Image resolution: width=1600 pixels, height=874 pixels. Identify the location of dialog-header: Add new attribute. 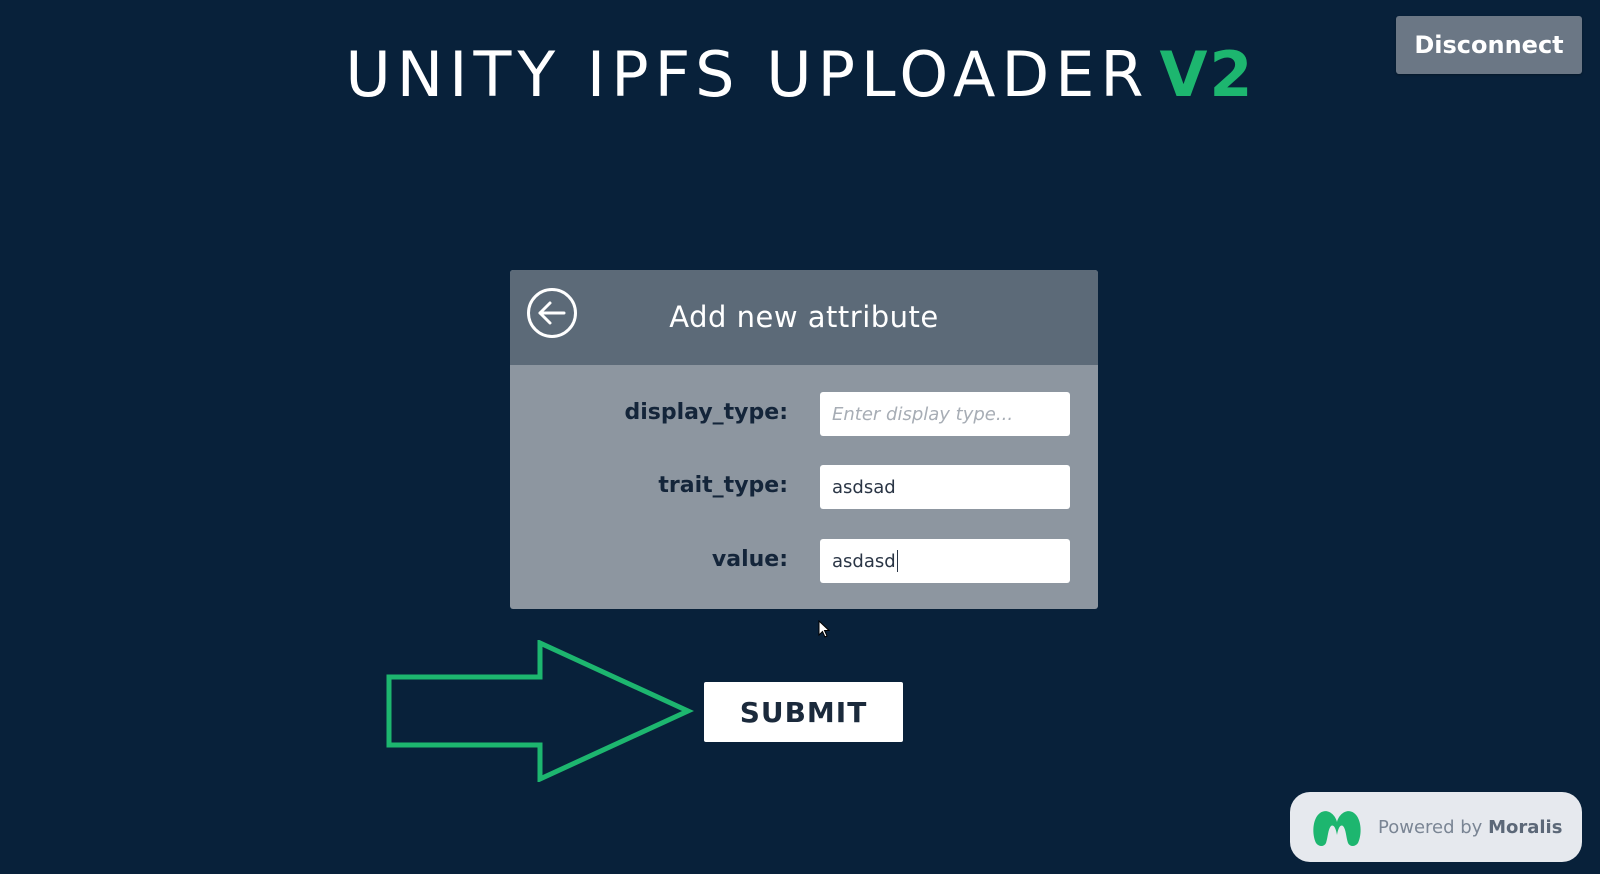
(804, 317).